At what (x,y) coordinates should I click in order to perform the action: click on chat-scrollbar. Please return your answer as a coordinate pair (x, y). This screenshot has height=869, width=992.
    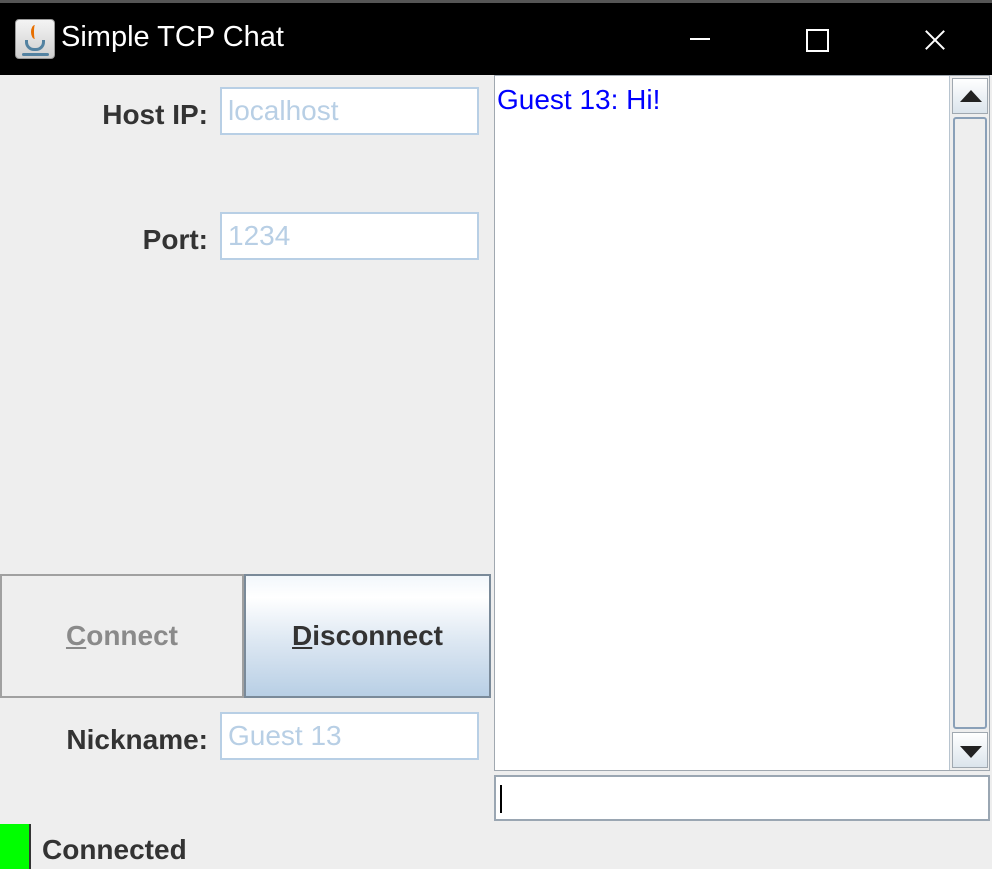
    Looking at the image, I should click on (969, 423).